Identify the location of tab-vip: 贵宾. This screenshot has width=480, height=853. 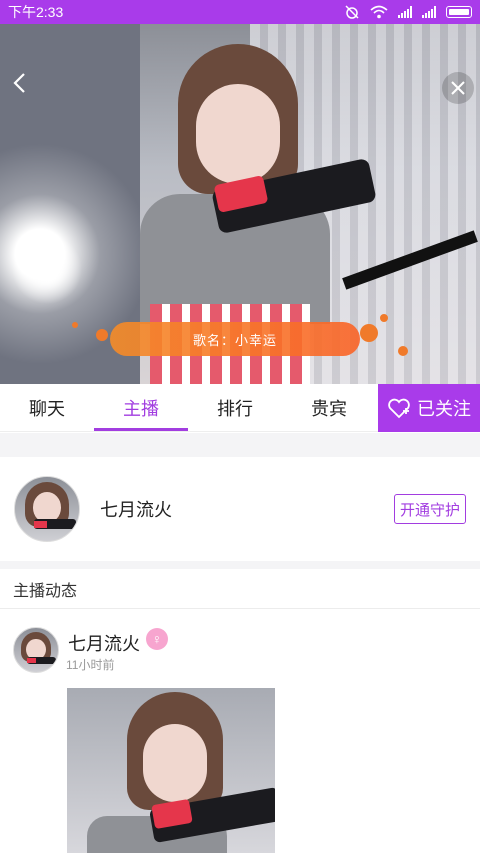
(329, 407).